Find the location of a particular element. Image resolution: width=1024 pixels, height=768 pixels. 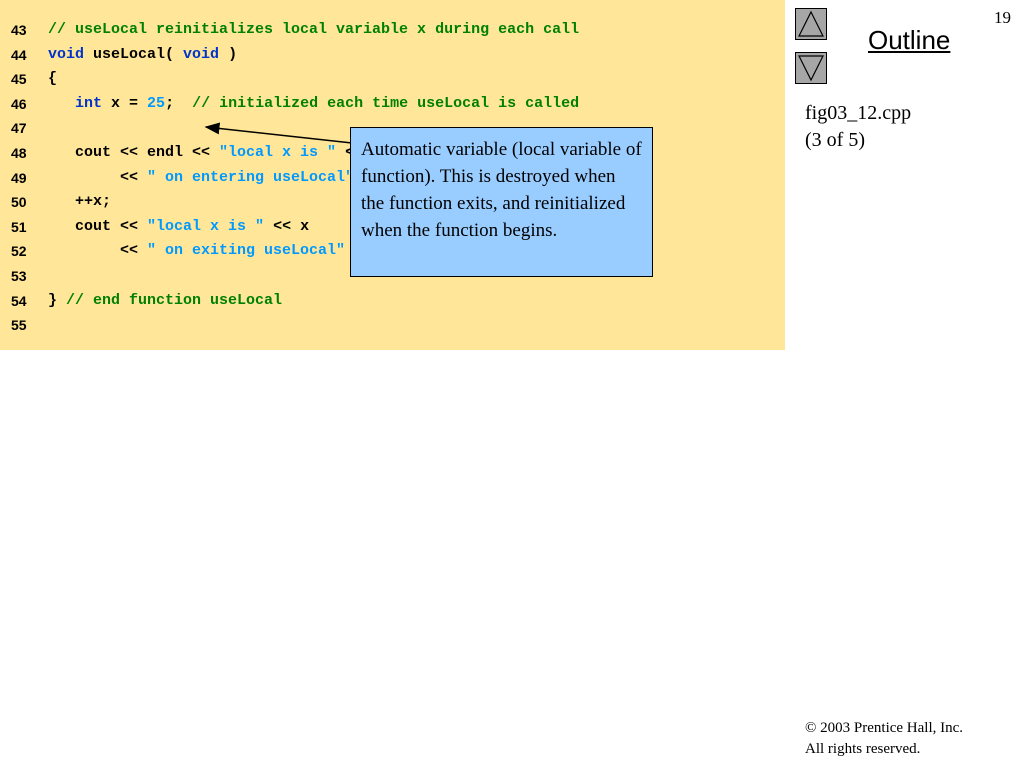

outline-link: Outline is located at coordinates (909, 40).